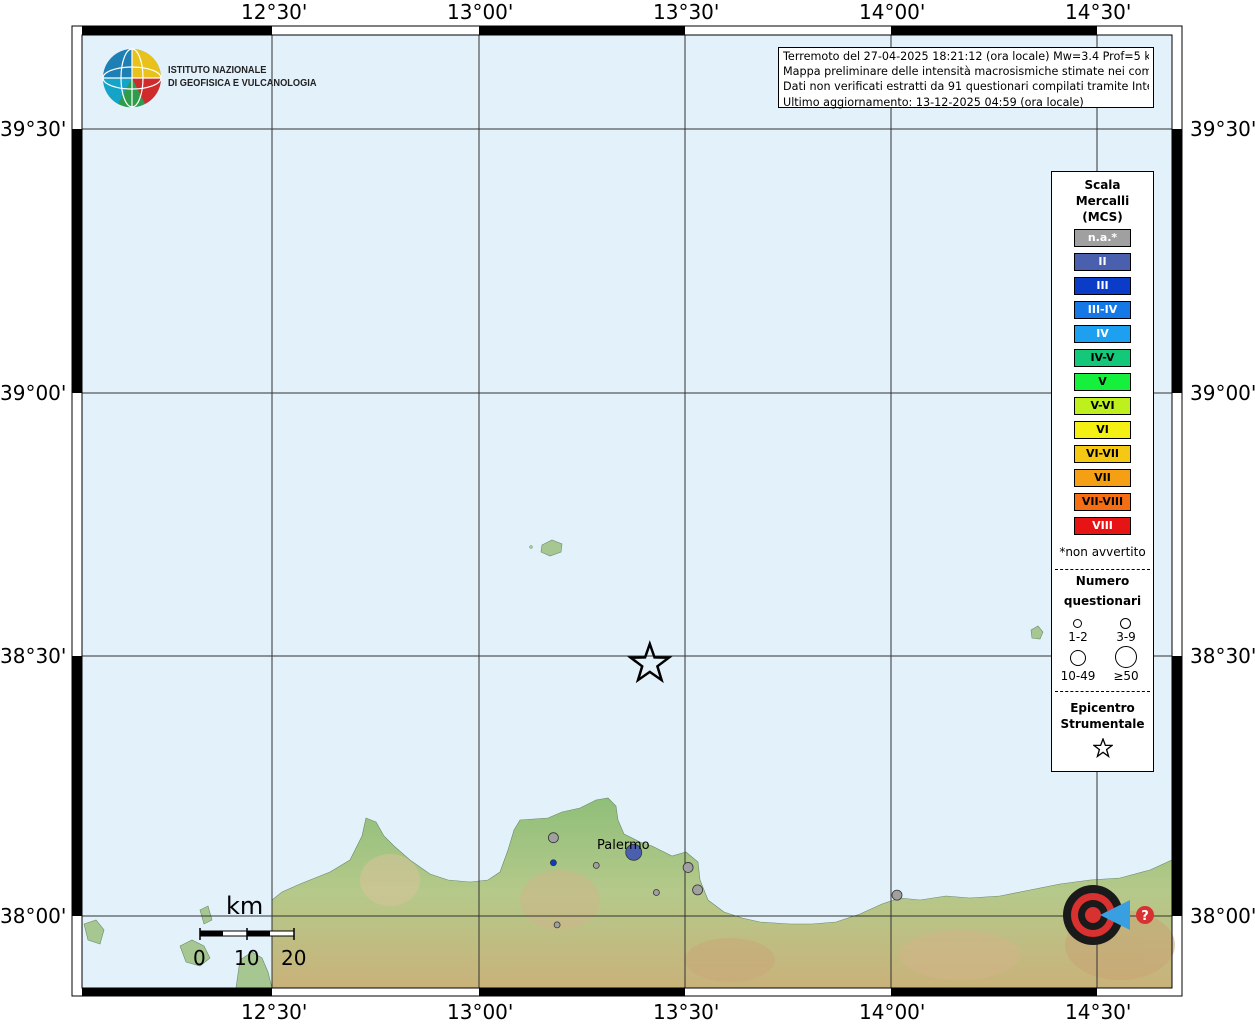  I want to click on lon-tick-top-1: 12°30', so click(274, 12).